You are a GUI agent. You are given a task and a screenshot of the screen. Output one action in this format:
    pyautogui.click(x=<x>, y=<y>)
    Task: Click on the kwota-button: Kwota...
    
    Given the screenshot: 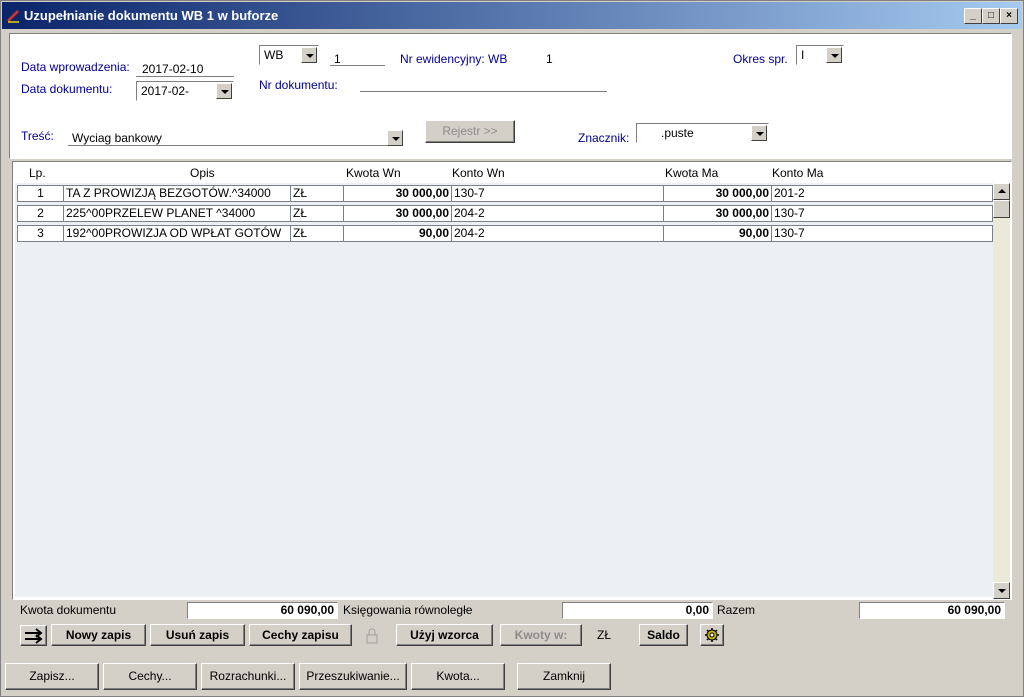 What is the action you would take?
    pyautogui.click(x=458, y=676)
    